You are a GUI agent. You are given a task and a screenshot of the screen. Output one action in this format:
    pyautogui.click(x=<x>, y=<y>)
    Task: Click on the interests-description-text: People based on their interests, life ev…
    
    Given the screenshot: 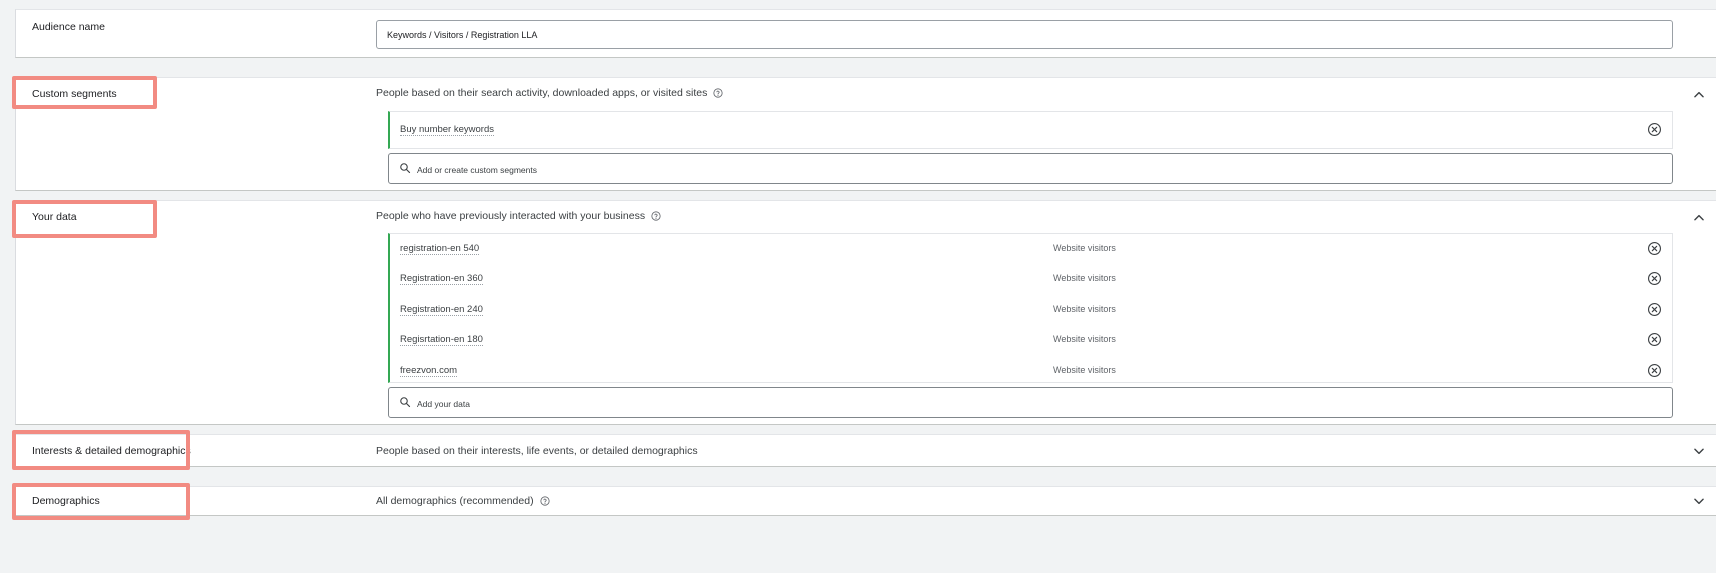 What is the action you would take?
    pyautogui.click(x=537, y=451)
    